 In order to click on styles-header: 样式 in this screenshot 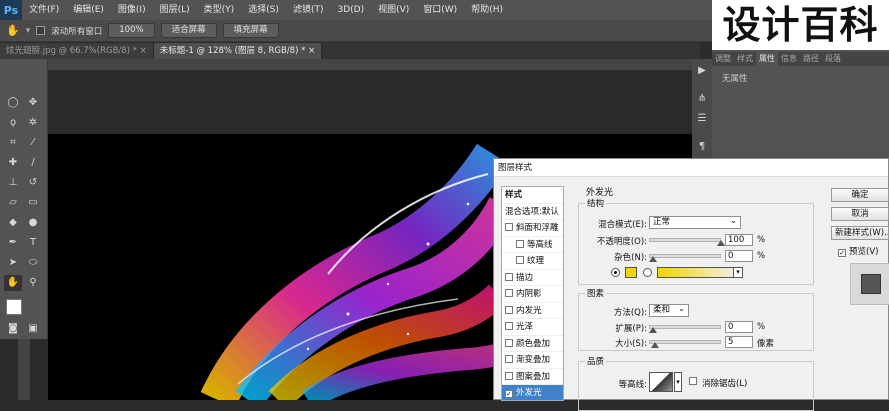, I will do `click(532, 195)`.